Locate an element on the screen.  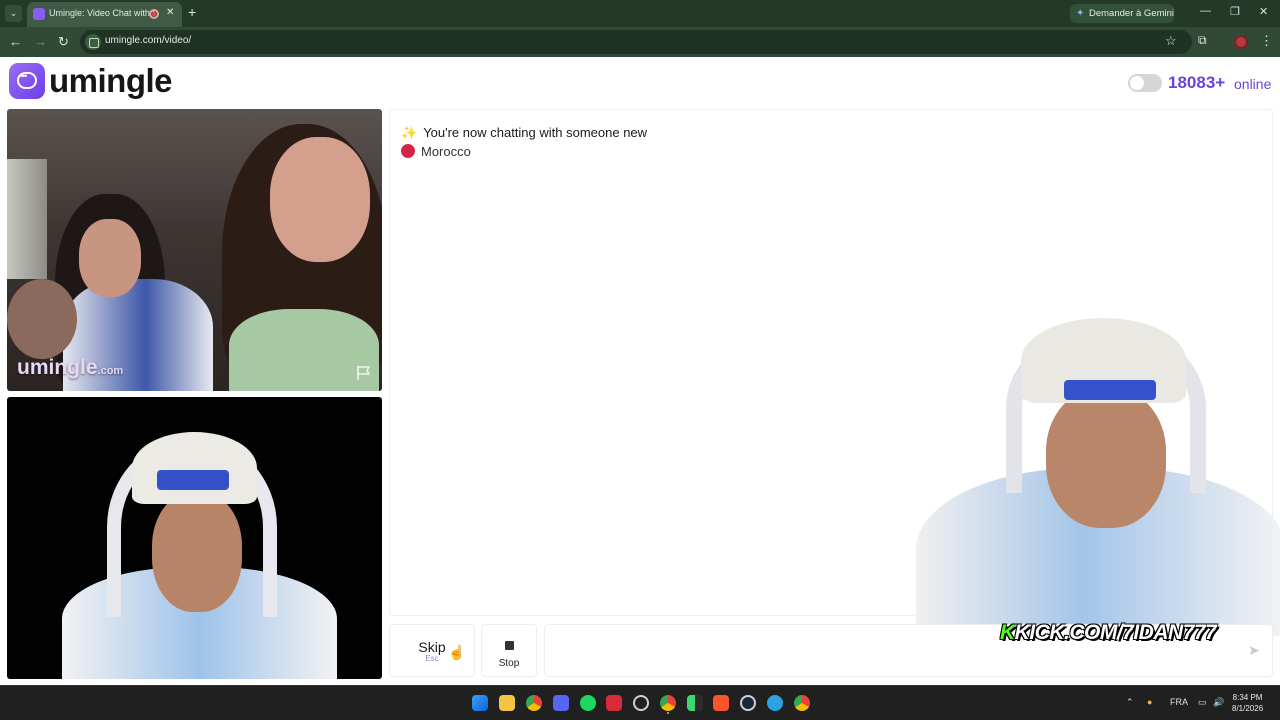
country-indicator: Morocco is located at coordinates (436, 151).